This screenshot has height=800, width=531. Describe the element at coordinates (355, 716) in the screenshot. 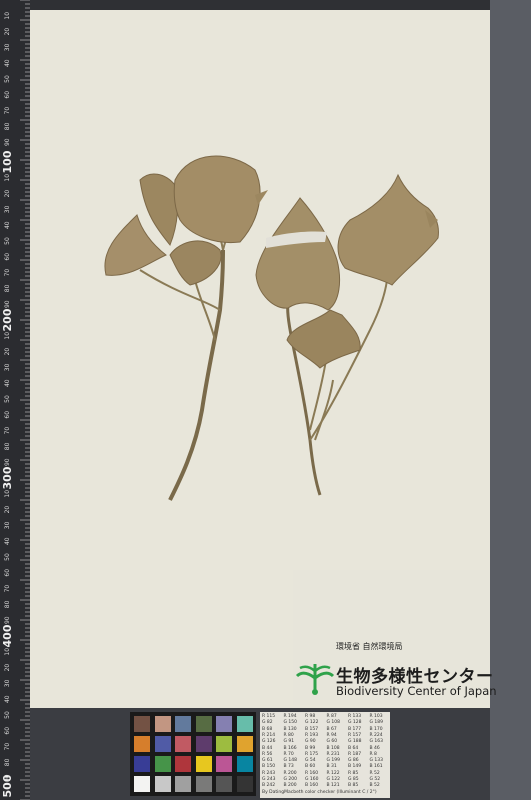

I see `color-value-cell: R 133` at that location.